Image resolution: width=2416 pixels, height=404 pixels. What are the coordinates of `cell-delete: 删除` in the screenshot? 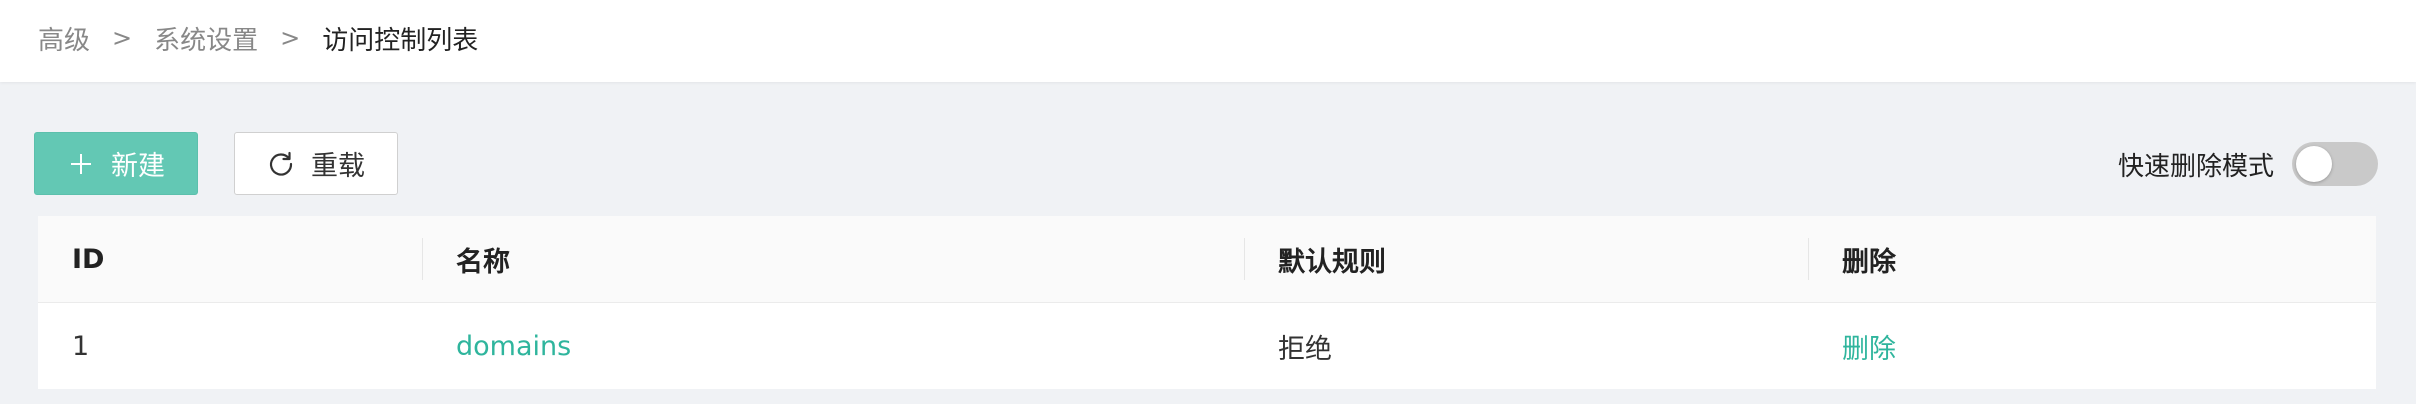 It's located at (2092, 346).